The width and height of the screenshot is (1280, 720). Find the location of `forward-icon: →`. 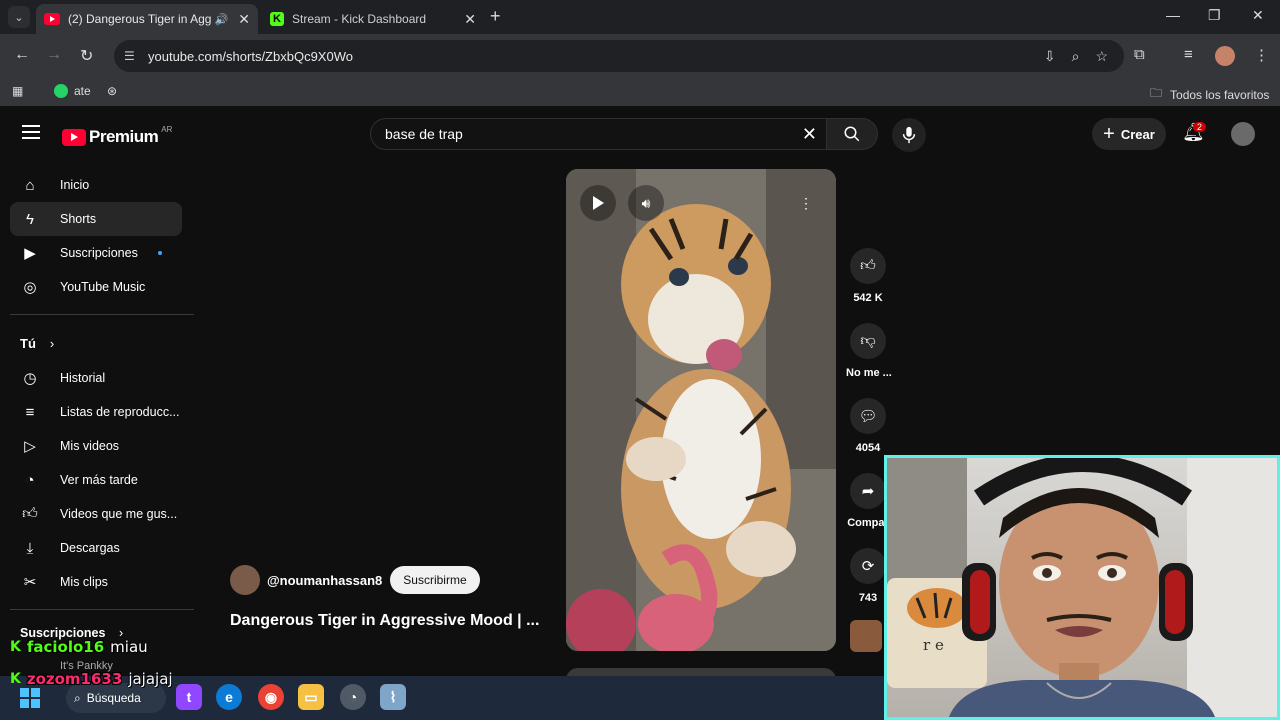

forward-icon: → is located at coordinates (54, 55).